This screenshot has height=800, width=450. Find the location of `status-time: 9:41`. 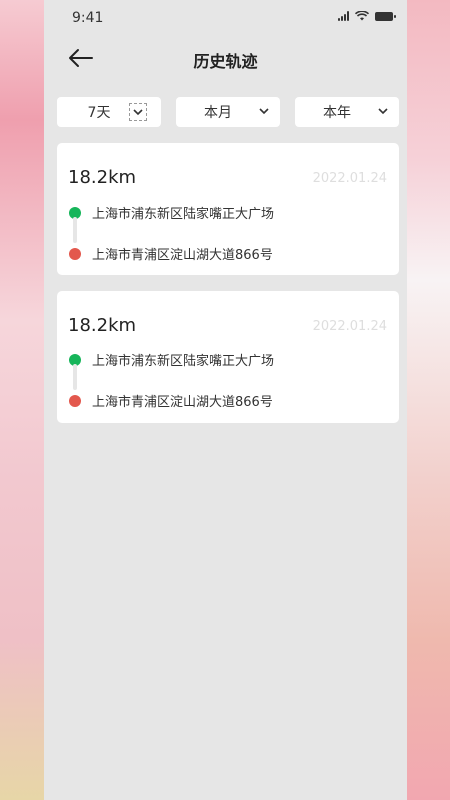

status-time: 9:41 is located at coordinates (88, 18).